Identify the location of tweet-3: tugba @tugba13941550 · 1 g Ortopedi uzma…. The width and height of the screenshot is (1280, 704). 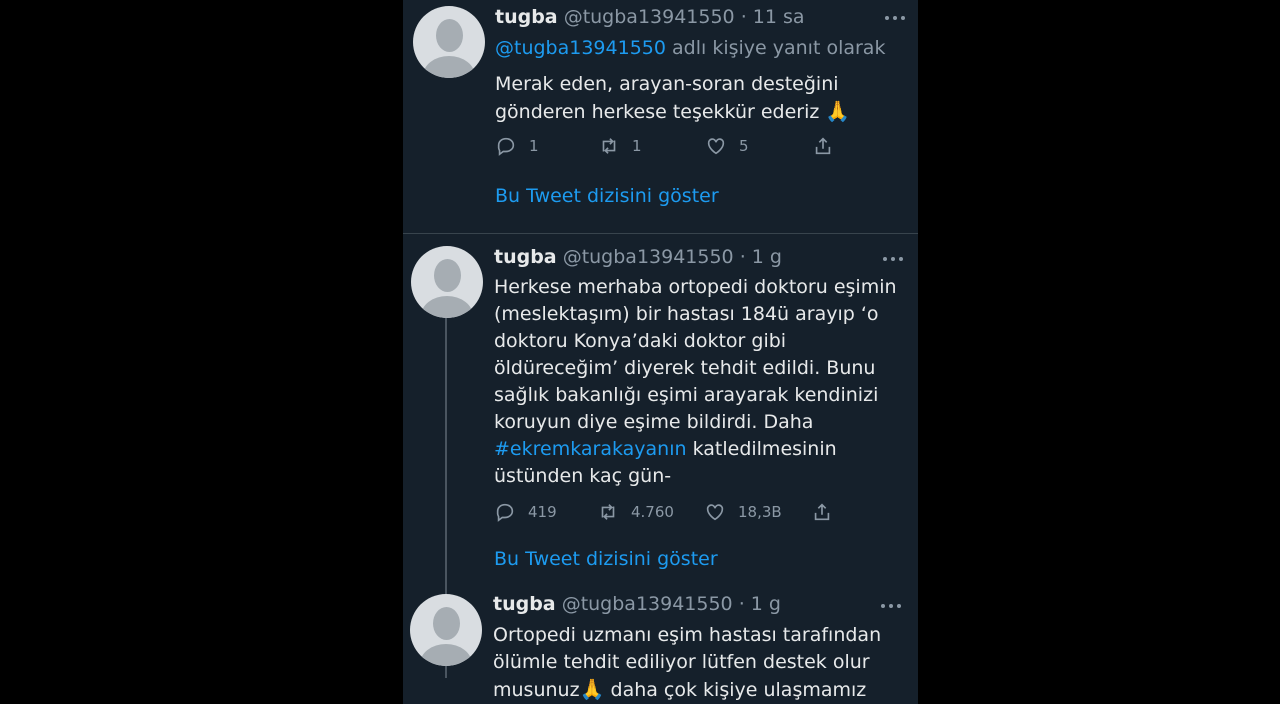
(660, 644).